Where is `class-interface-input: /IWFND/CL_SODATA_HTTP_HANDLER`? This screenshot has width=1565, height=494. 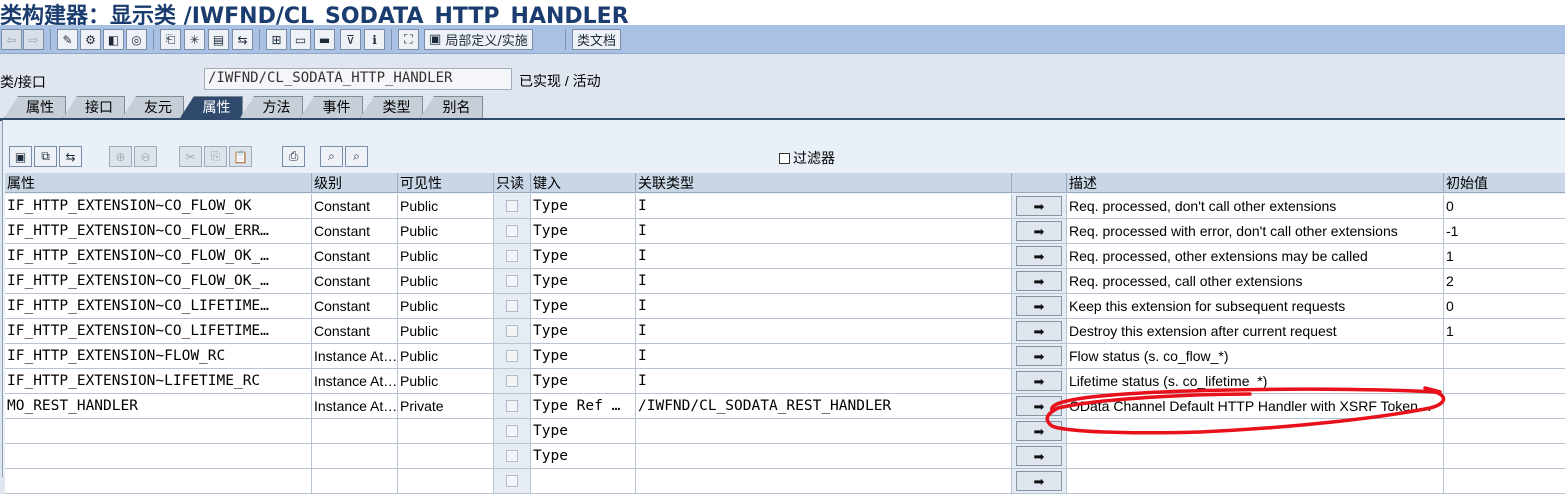
class-interface-input: /IWFND/CL_SODATA_HTTP_HANDLER is located at coordinates (358, 79).